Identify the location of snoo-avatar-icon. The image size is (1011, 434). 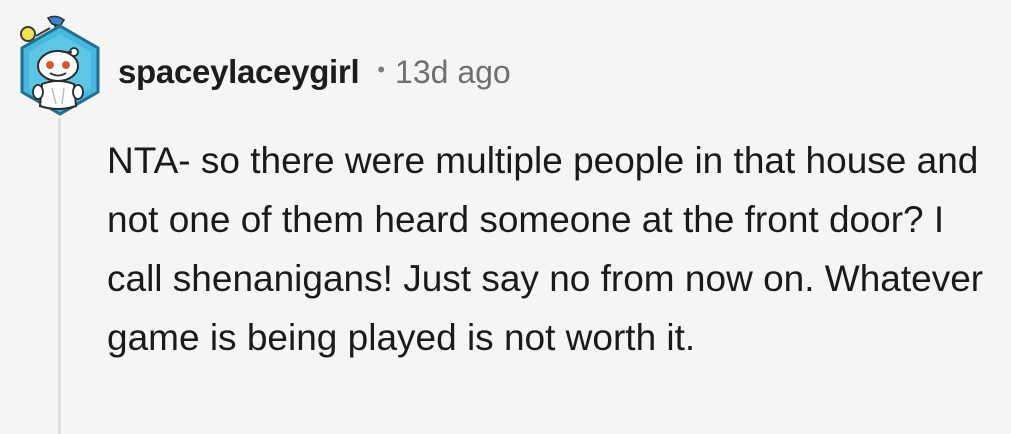
(60, 65).